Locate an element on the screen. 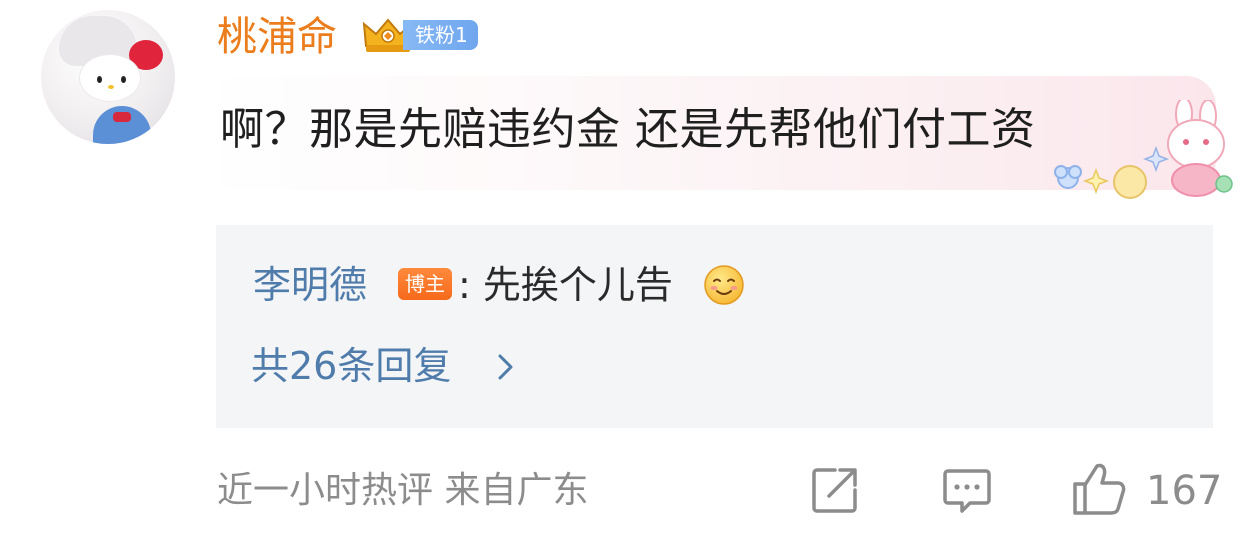  blogger-badge: 博主 is located at coordinates (425, 284).